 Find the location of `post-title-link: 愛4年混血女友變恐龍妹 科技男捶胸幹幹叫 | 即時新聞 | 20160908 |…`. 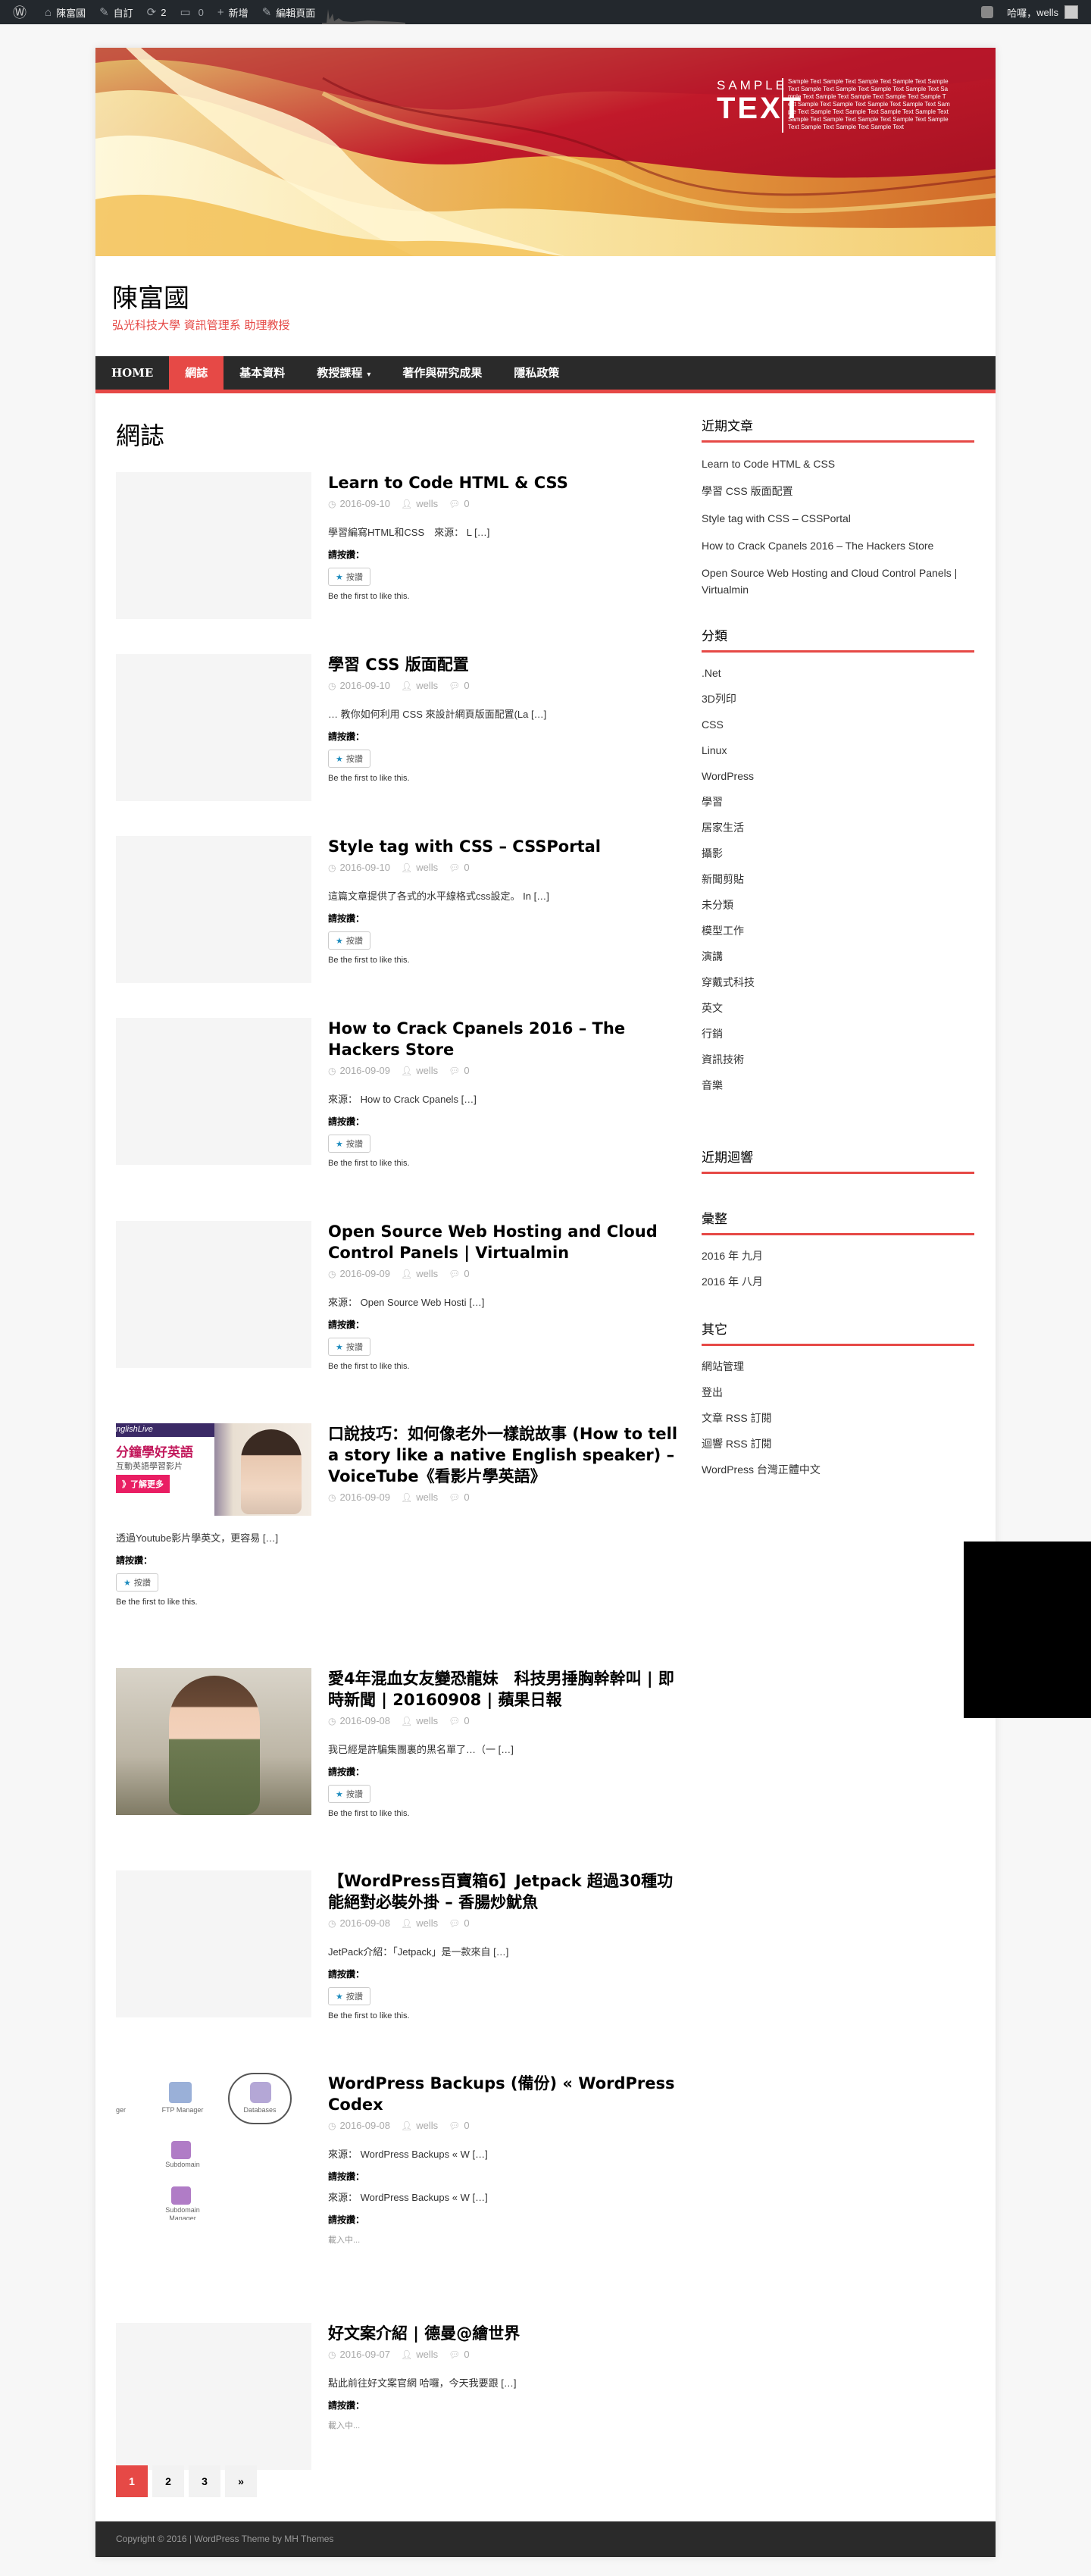

post-title-link: 愛4年混血女友變恐龍妹 科技男捶胸幹幹叫 | 即時新聞 | 20160908 |… is located at coordinates (505, 1690).